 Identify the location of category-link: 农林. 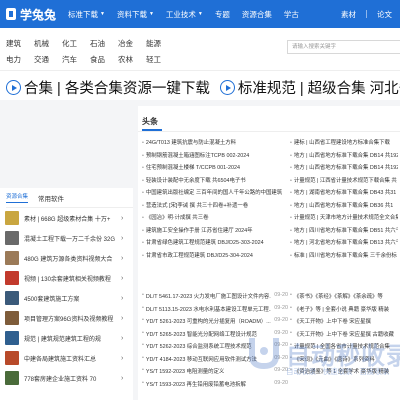
(125, 59).